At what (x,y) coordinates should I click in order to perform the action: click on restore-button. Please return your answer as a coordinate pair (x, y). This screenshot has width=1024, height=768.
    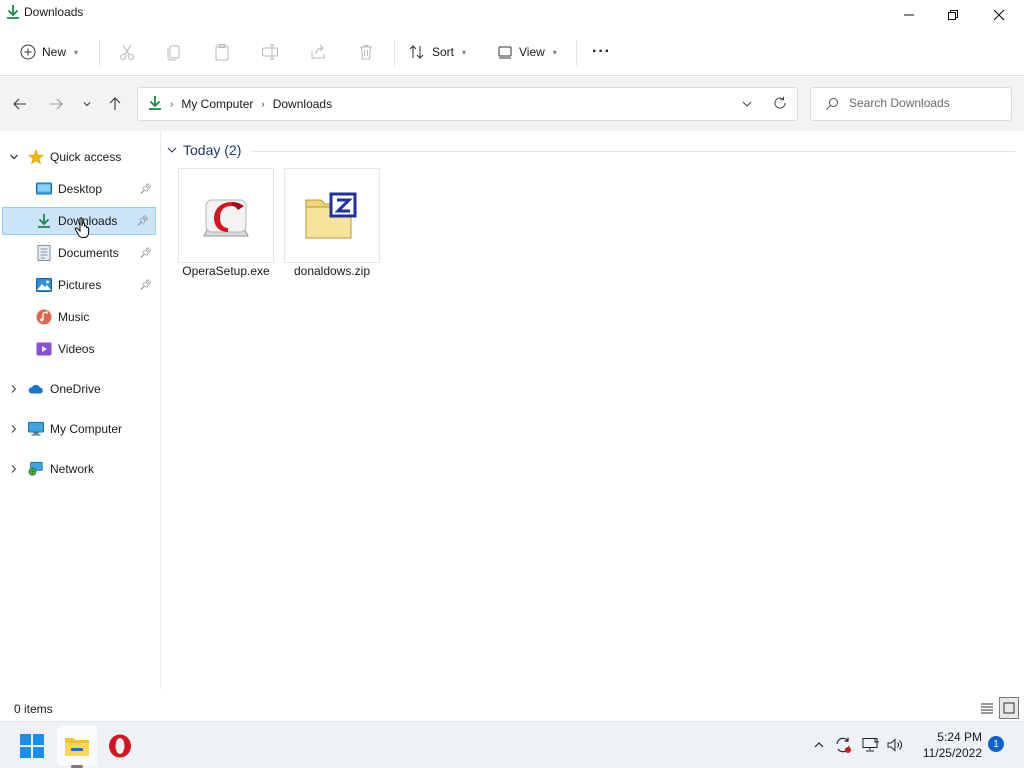
    Looking at the image, I should click on (953, 15).